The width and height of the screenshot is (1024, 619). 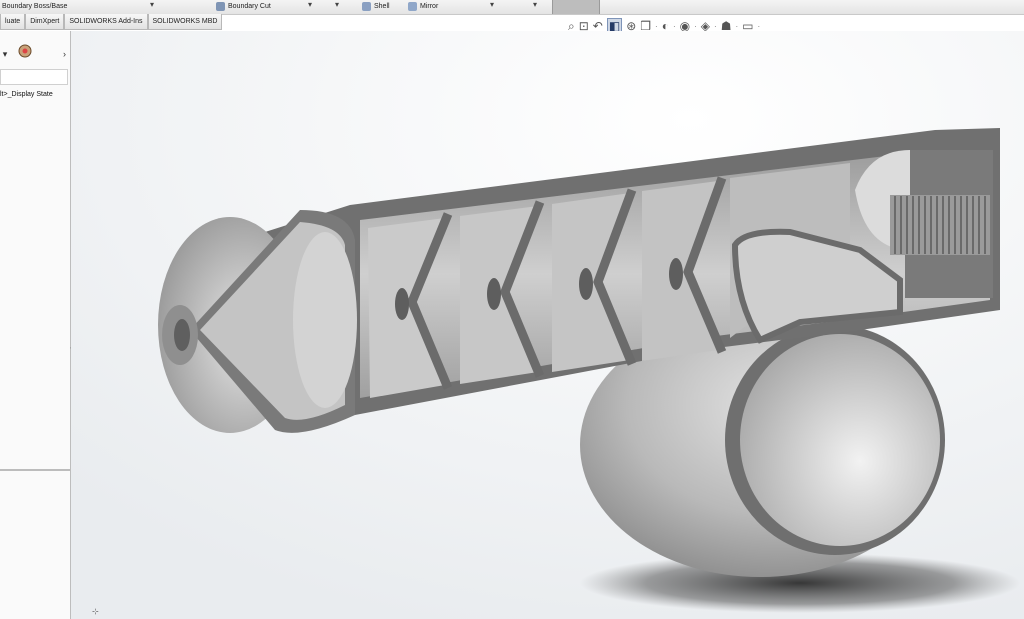 I want to click on boundary-boss-button: Boundary Boss/Base, so click(x=34, y=6).